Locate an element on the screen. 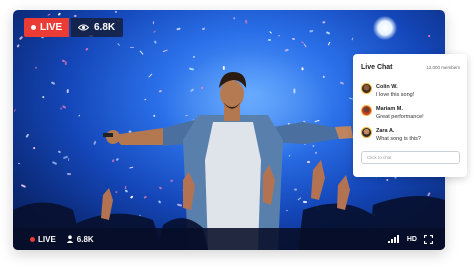 Image resolution: width=474 pixels, height=267 pixels. chat-message-author: Zara A. is located at coordinates (385, 131).